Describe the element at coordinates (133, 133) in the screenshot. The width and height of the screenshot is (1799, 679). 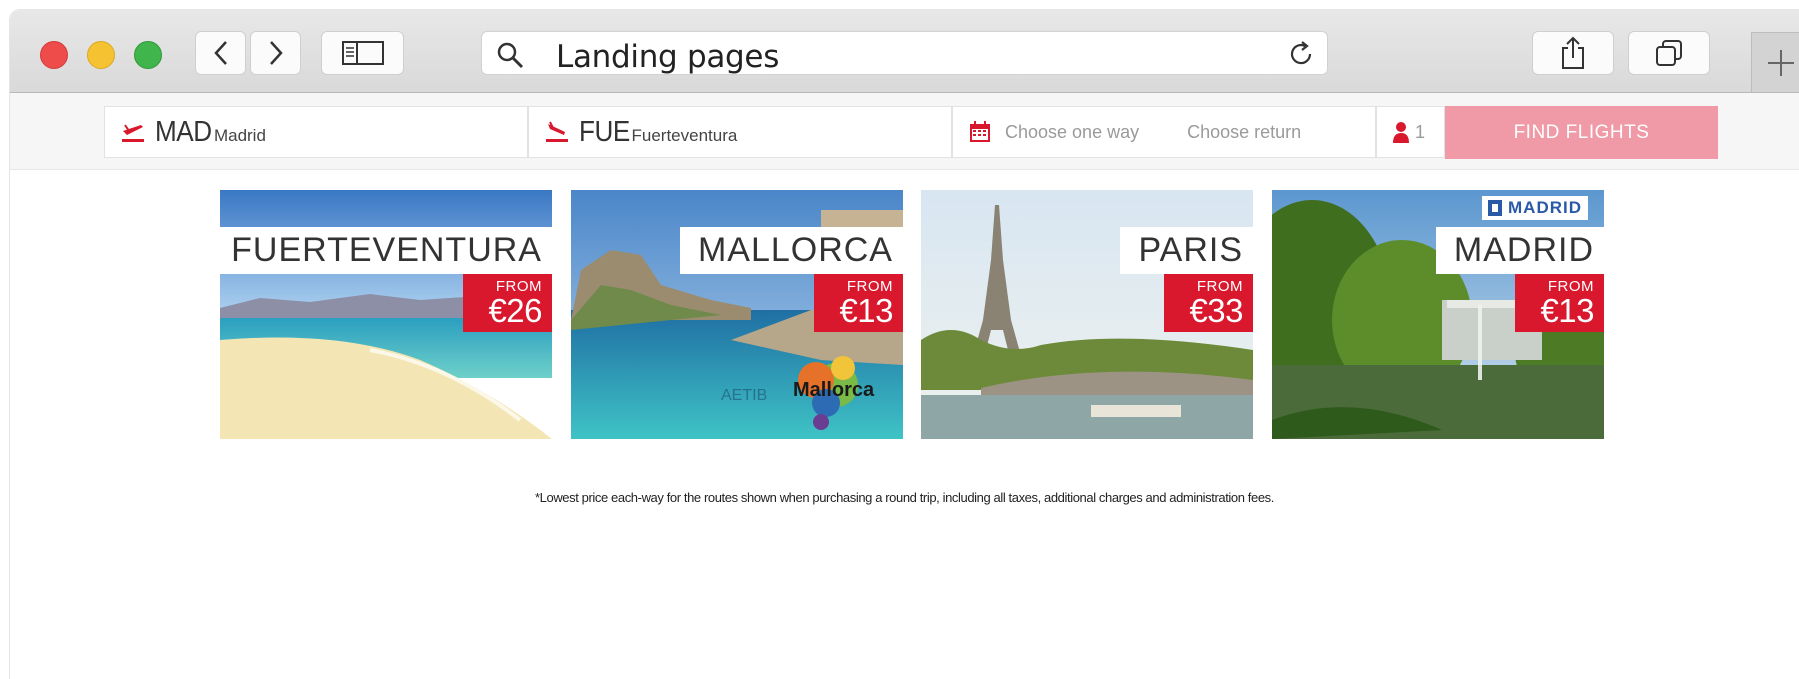
I see `takeoff-icon` at that location.